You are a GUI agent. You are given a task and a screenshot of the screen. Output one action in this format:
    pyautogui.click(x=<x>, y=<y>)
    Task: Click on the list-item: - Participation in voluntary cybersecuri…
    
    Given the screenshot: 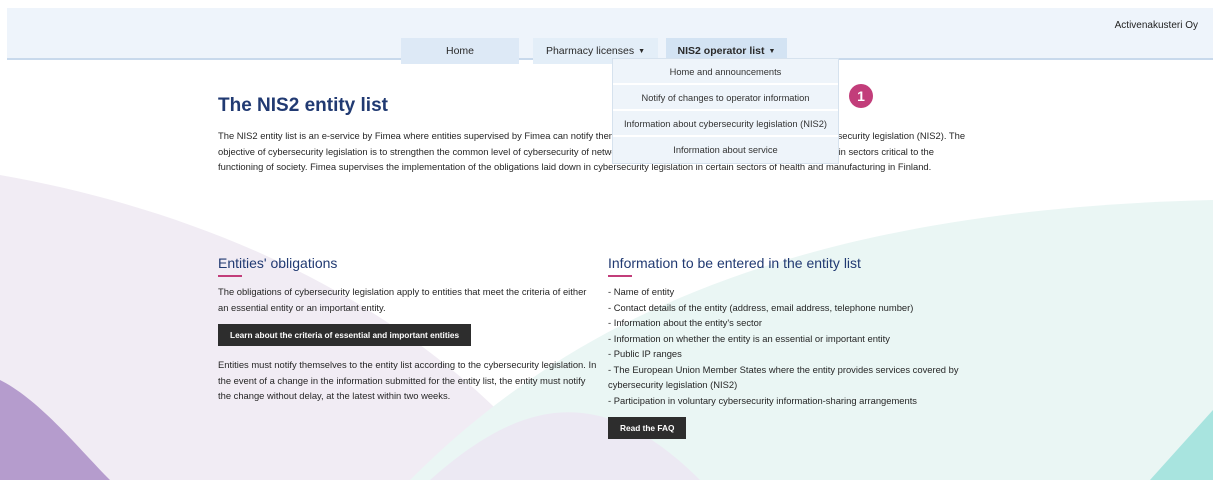 What is the action you would take?
    pyautogui.click(x=762, y=400)
    